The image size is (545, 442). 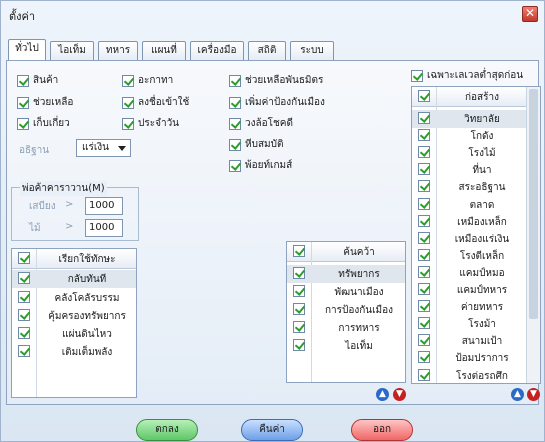 I want to click on merchant-wood-input: 1000, so click(x=104, y=228).